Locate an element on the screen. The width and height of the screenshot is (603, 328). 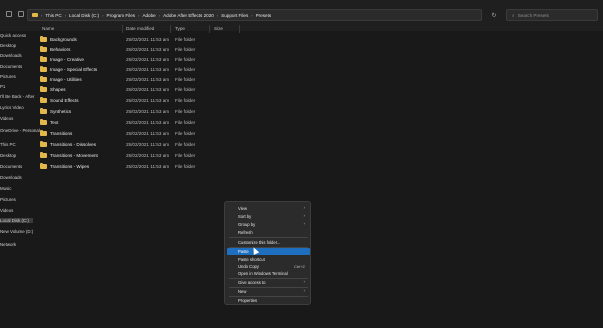
sidebar-item-videos-pc: Videos is located at coordinates (6, 210).